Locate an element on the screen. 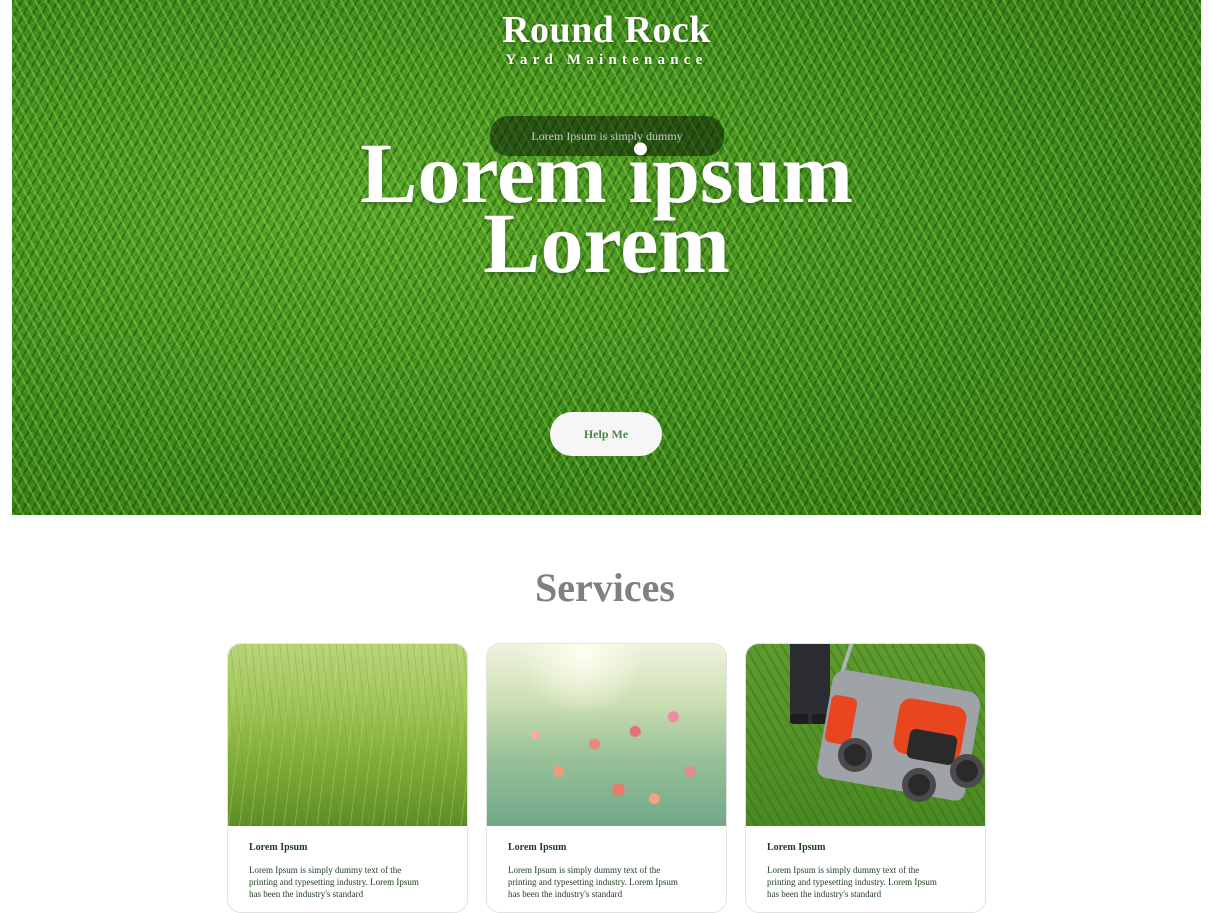 This screenshot has width=1210, height=913. help-me-button: Help Me is located at coordinates (606, 434).